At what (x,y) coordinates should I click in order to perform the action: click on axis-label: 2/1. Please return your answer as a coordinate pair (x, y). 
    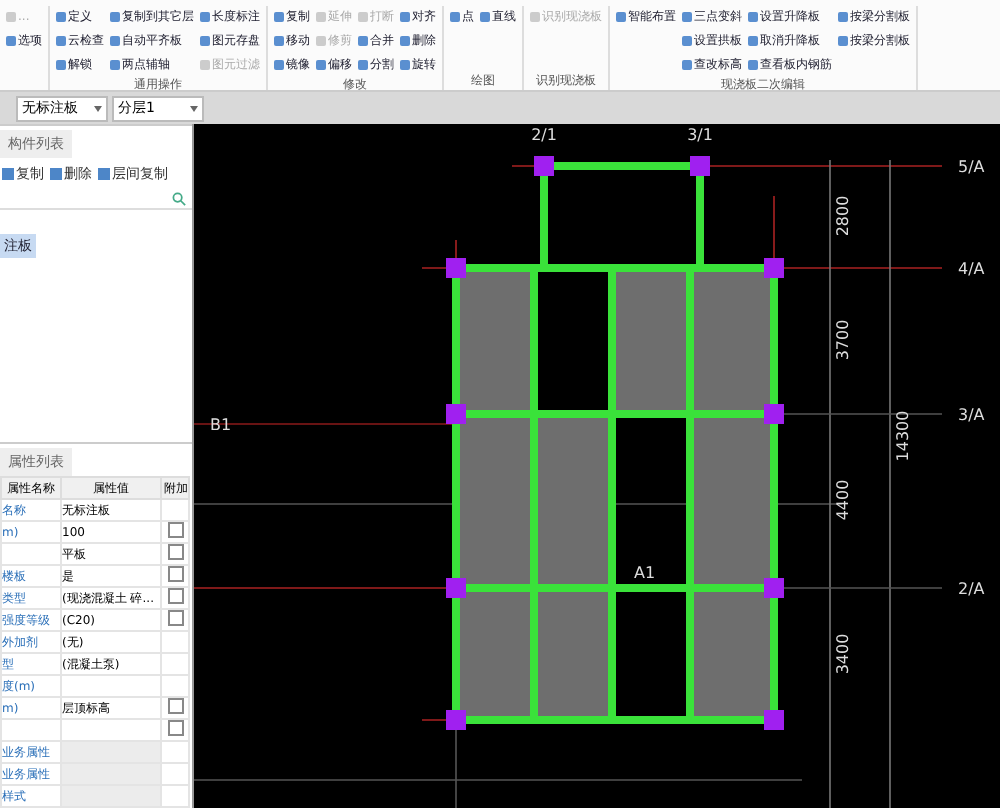
    Looking at the image, I should click on (543, 135).